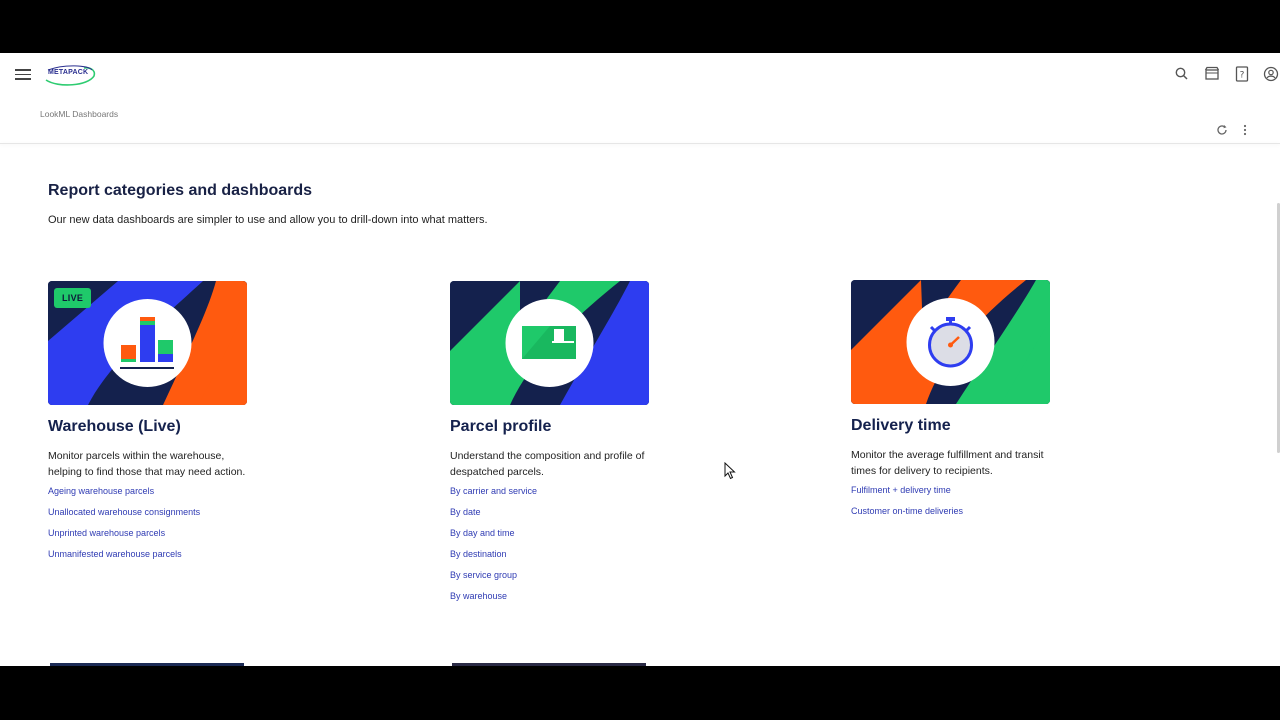  Describe the element at coordinates (153, 554) in the screenshot. I see `link-unmanifested-warehouse-parcels: Unmanifested warehouse parcels` at that location.